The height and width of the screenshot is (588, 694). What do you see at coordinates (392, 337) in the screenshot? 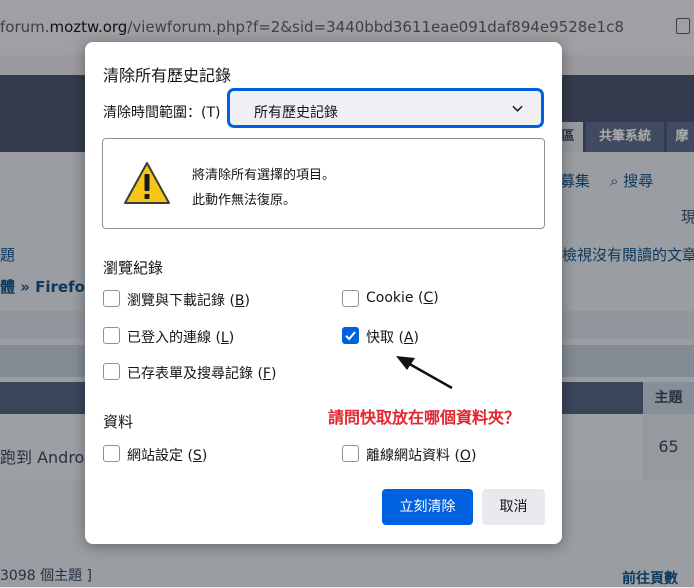
I see `cache-label: 快取 (A)` at bounding box center [392, 337].